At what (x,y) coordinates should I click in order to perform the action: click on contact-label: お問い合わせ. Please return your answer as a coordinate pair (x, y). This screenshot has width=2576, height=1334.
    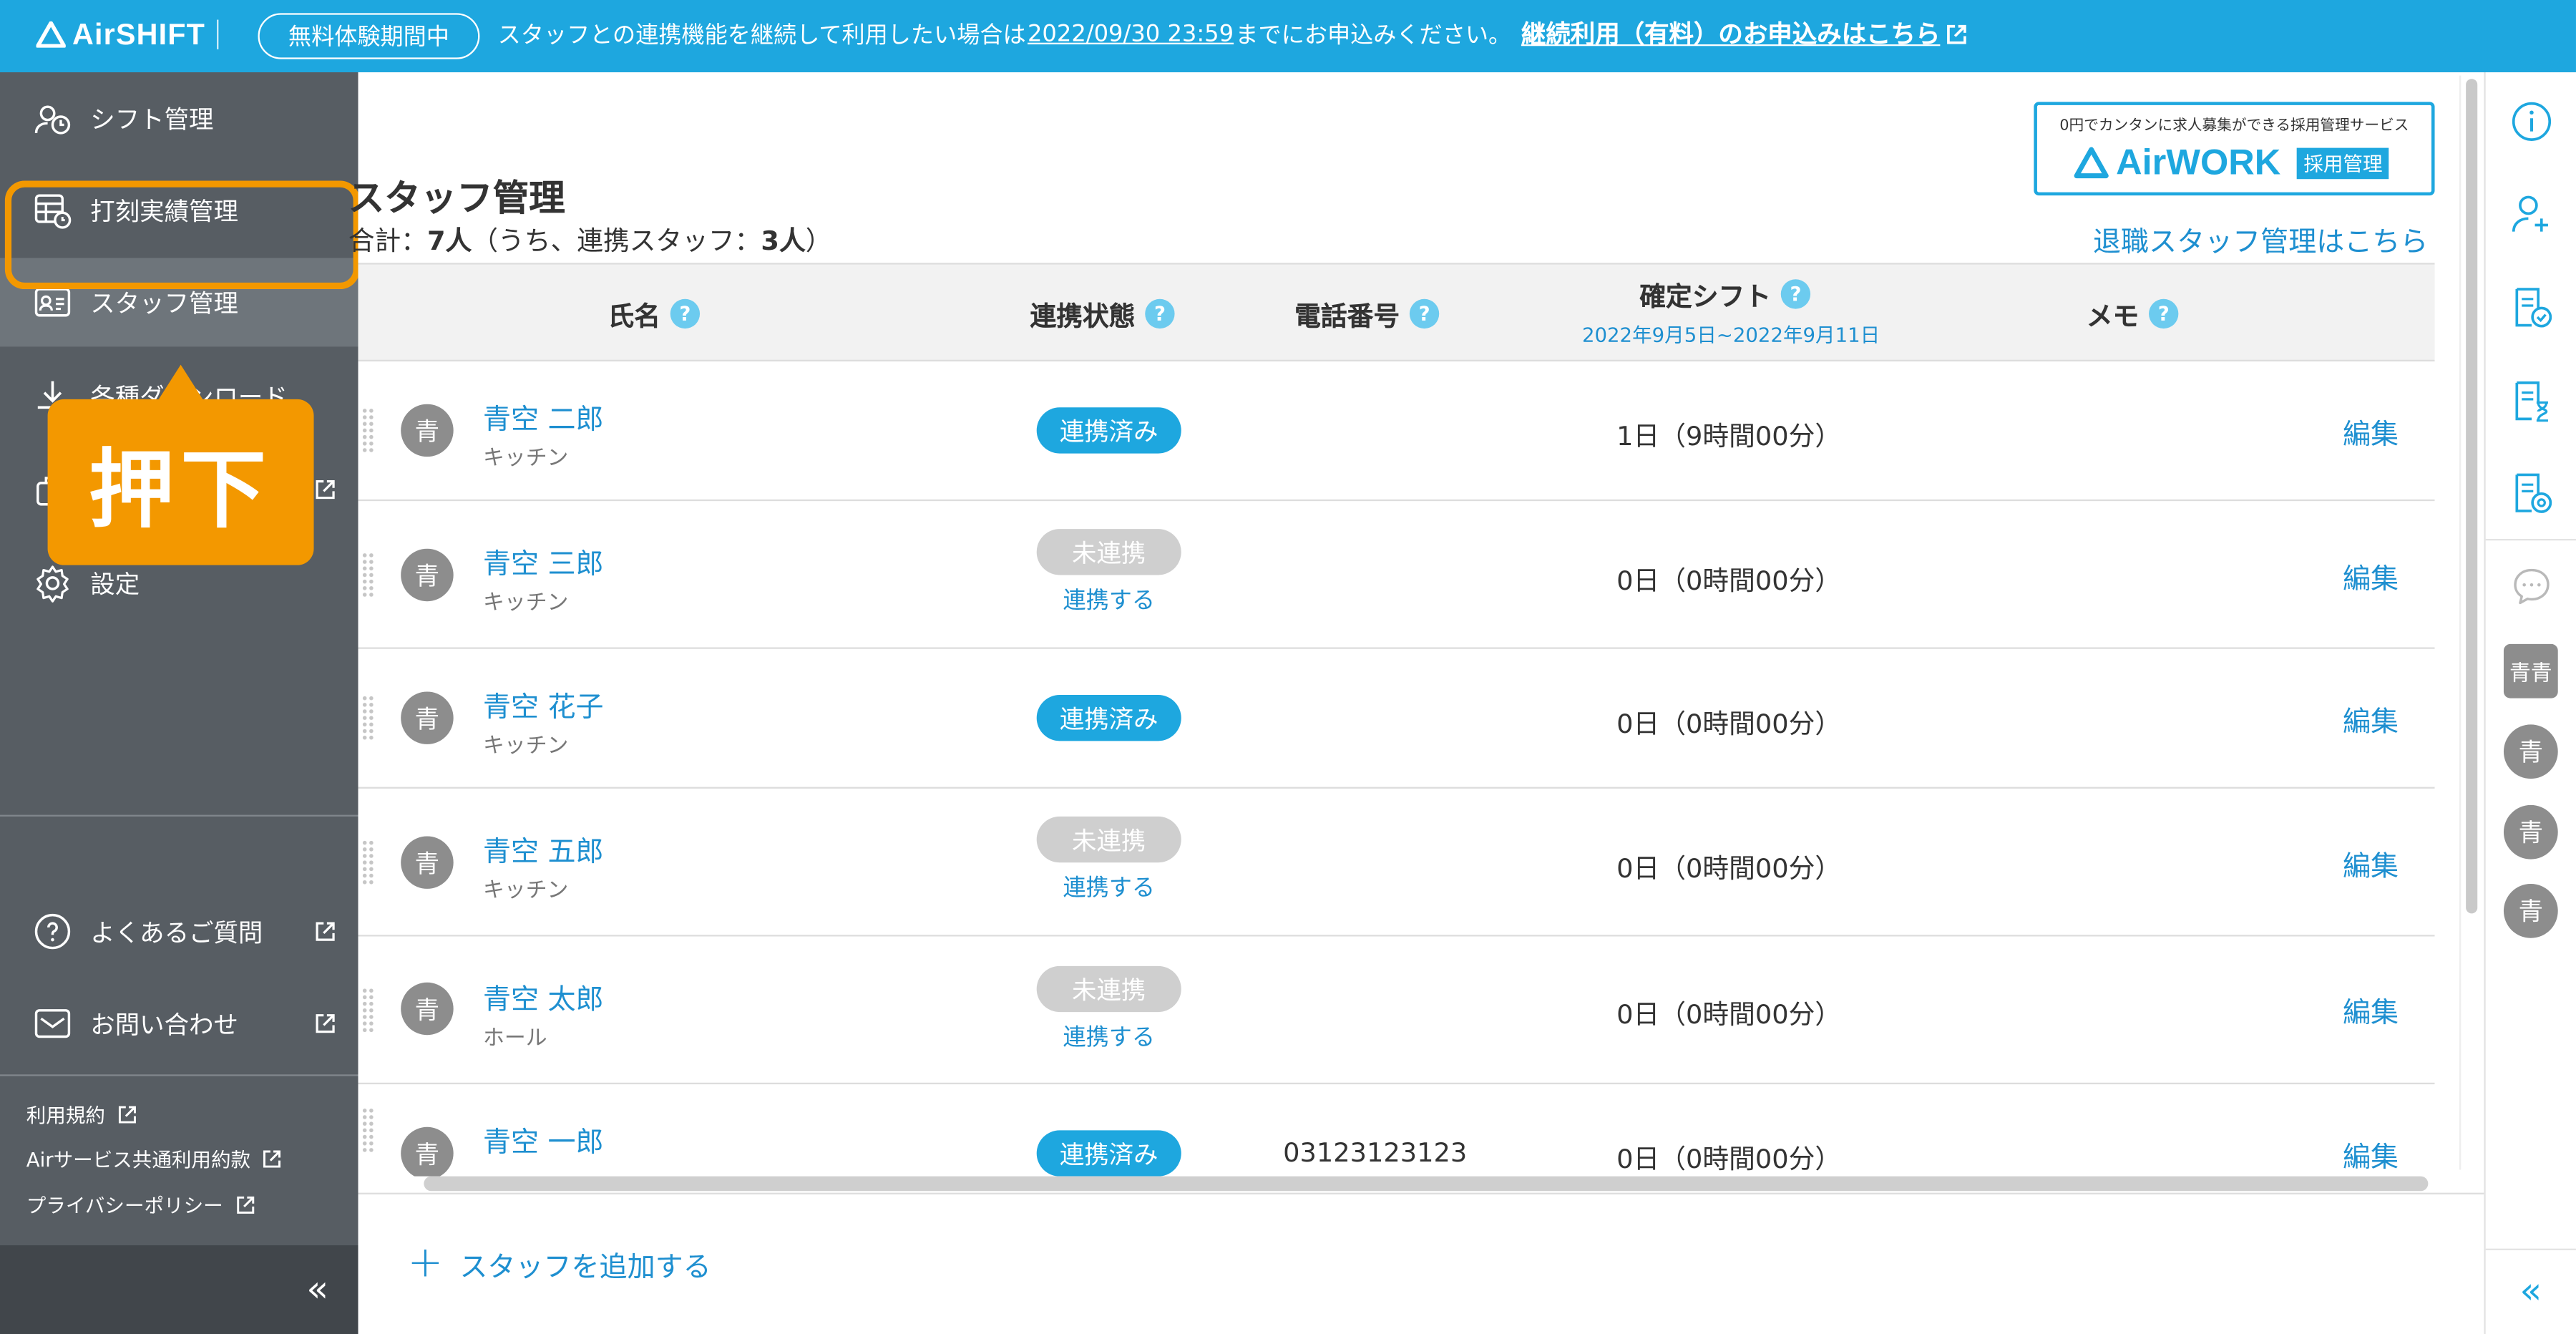
    Looking at the image, I should click on (164, 1024).